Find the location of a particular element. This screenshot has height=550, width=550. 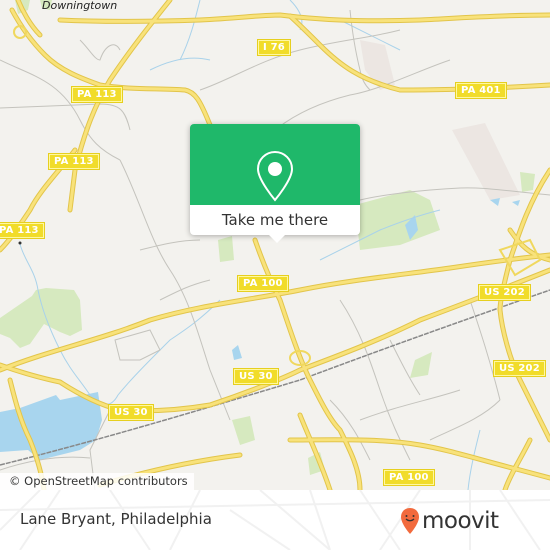

popup-header is located at coordinates (275, 164).